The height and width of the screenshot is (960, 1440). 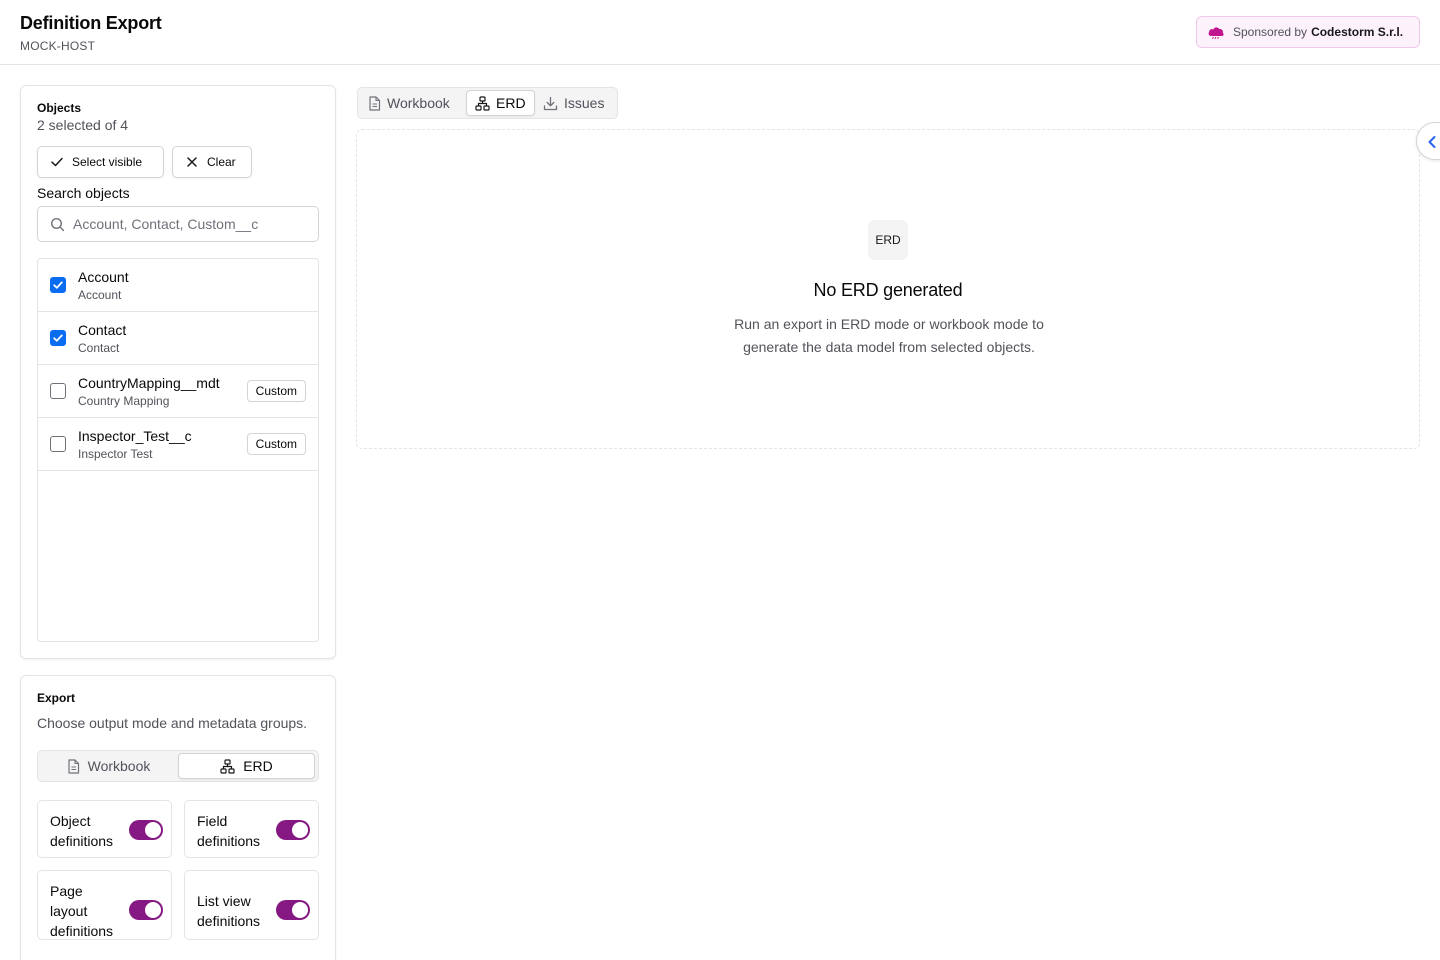 I want to click on select-visible-label: Select visible, so click(x=107, y=162).